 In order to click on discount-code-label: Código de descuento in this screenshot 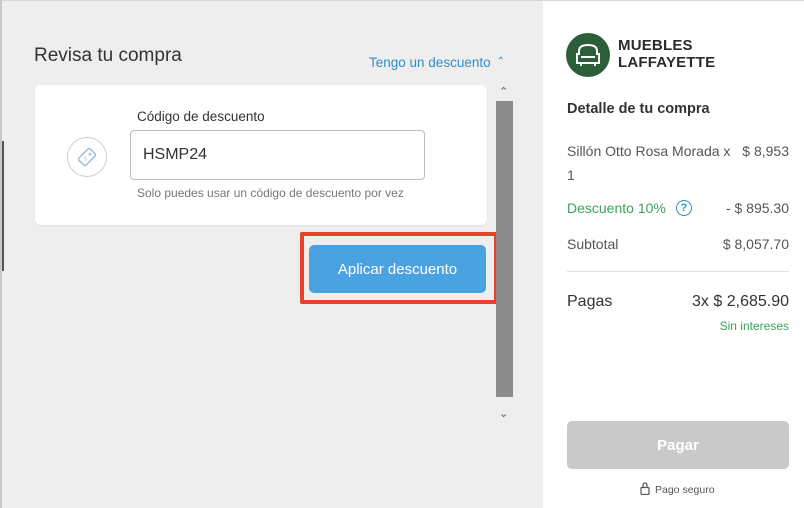, I will do `click(201, 116)`.